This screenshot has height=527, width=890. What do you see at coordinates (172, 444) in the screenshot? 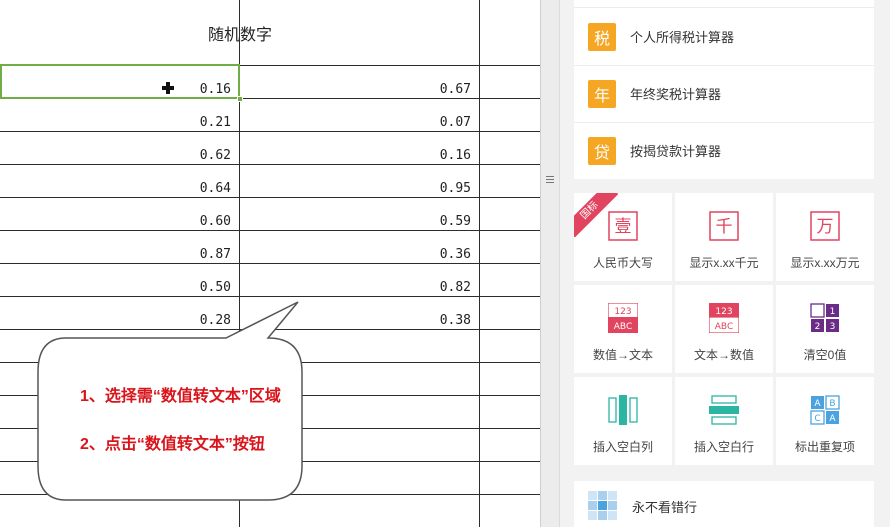
I see `callout-step-2: 2、点击“数值转文本”按钮` at bounding box center [172, 444].